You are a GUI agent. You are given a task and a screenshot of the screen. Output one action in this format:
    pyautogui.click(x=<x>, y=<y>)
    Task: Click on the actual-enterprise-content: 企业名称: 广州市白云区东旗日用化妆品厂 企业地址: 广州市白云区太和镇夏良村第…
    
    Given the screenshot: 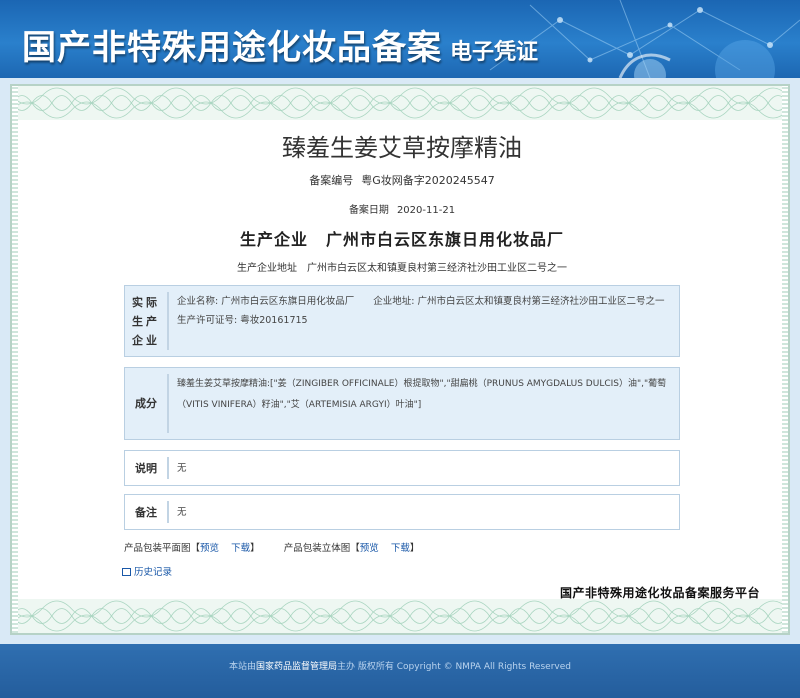 What is the action you would take?
    pyautogui.click(x=430, y=311)
    